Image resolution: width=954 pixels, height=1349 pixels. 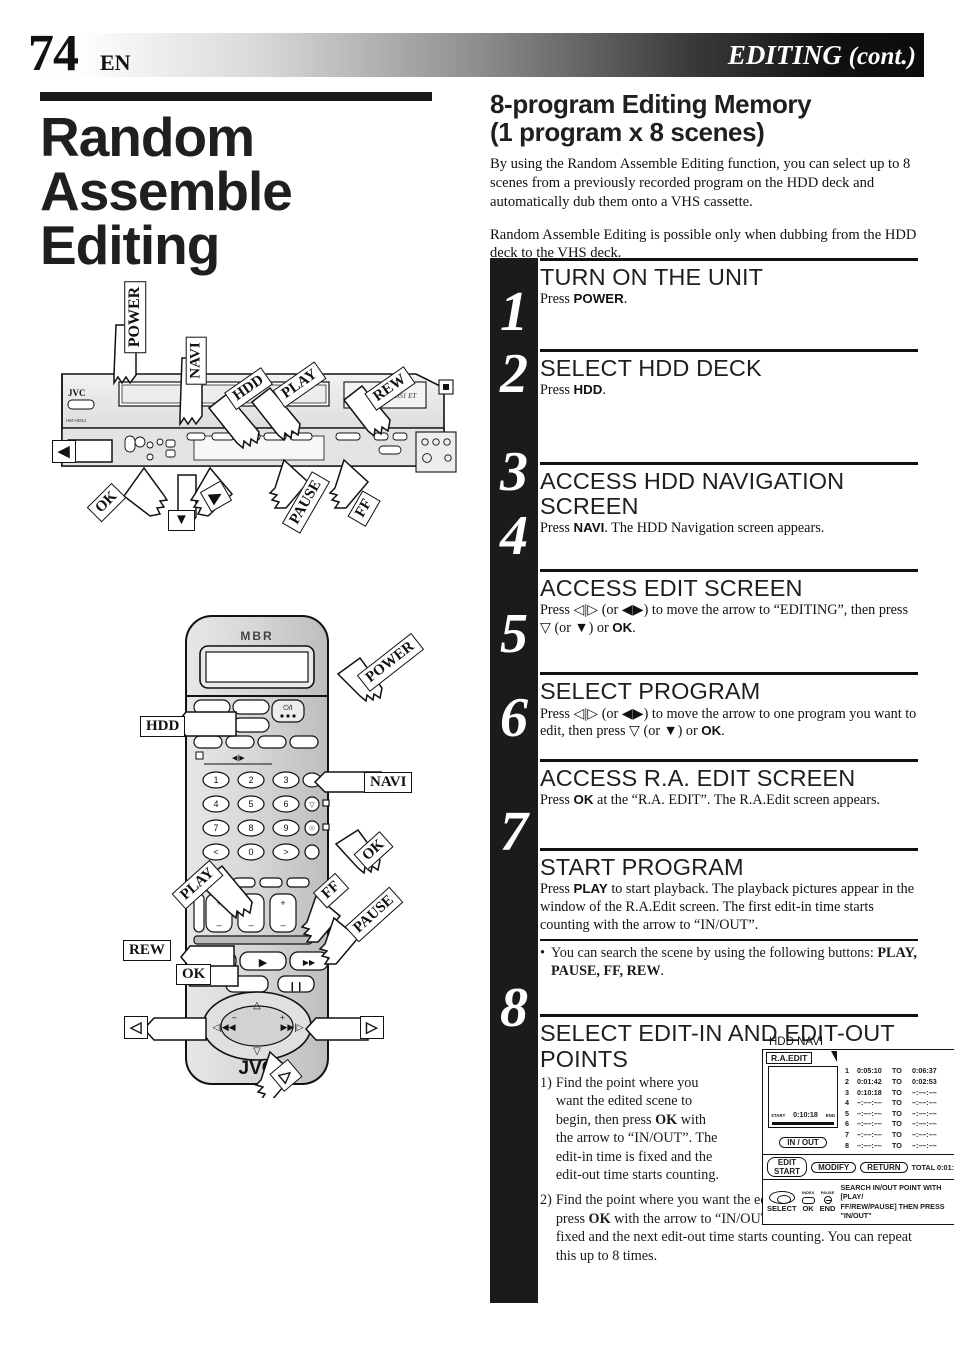 I want to click on step-1-body-pre: Press, so click(x=557, y=299).